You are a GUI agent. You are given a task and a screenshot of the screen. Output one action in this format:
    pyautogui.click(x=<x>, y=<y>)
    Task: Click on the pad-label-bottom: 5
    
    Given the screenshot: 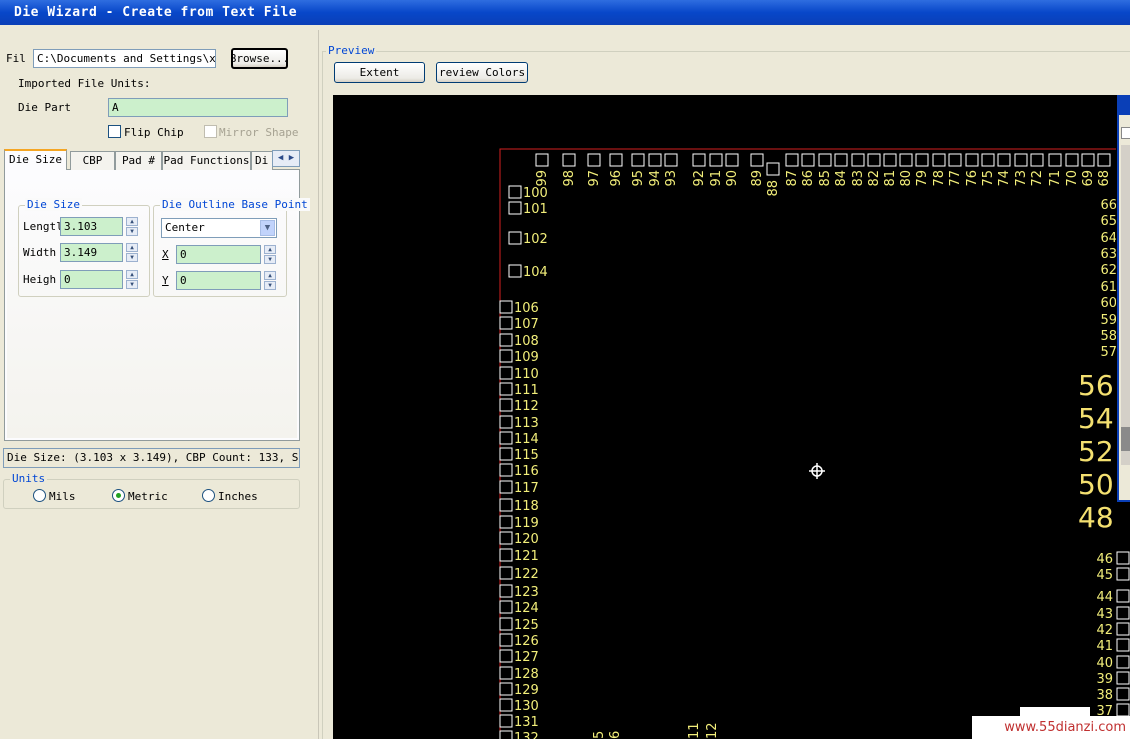 What is the action you would take?
    pyautogui.click(x=599, y=735)
    